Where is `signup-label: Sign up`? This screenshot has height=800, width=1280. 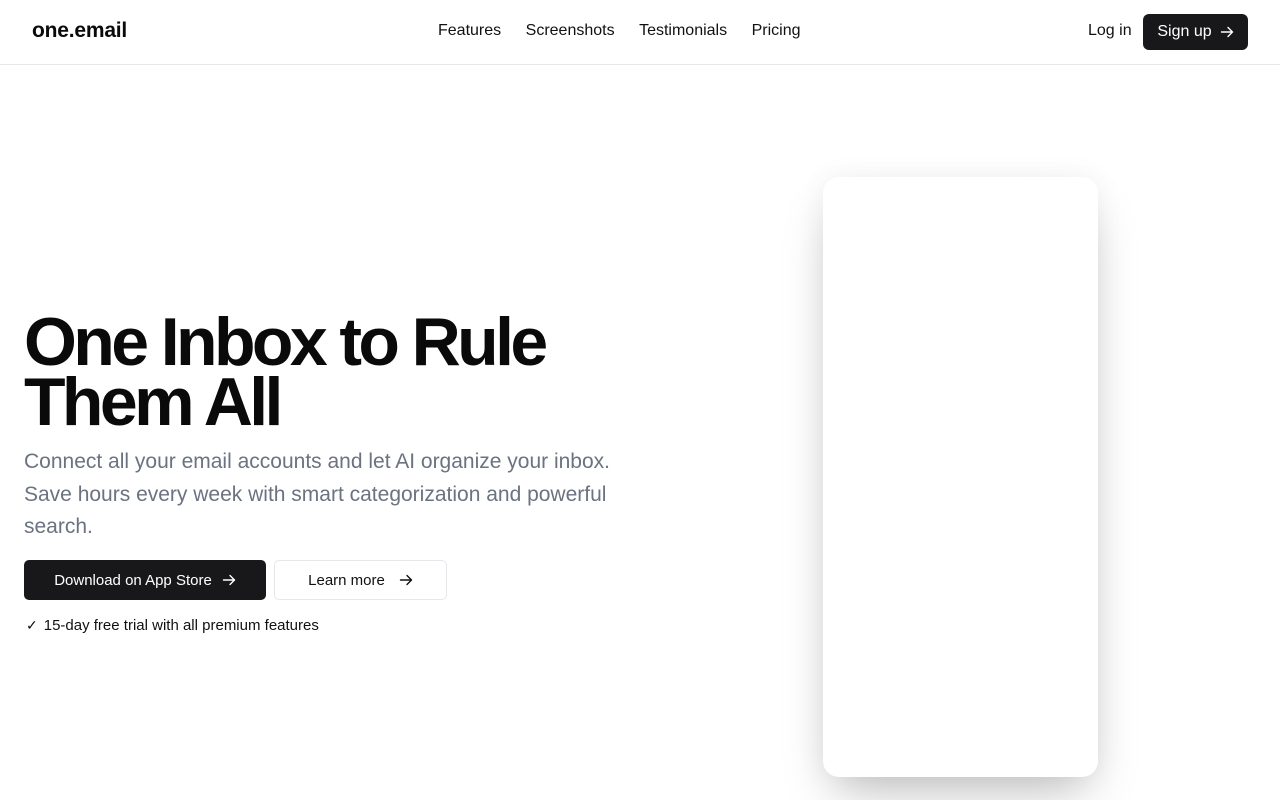
signup-label: Sign up is located at coordinates (1184, 31).